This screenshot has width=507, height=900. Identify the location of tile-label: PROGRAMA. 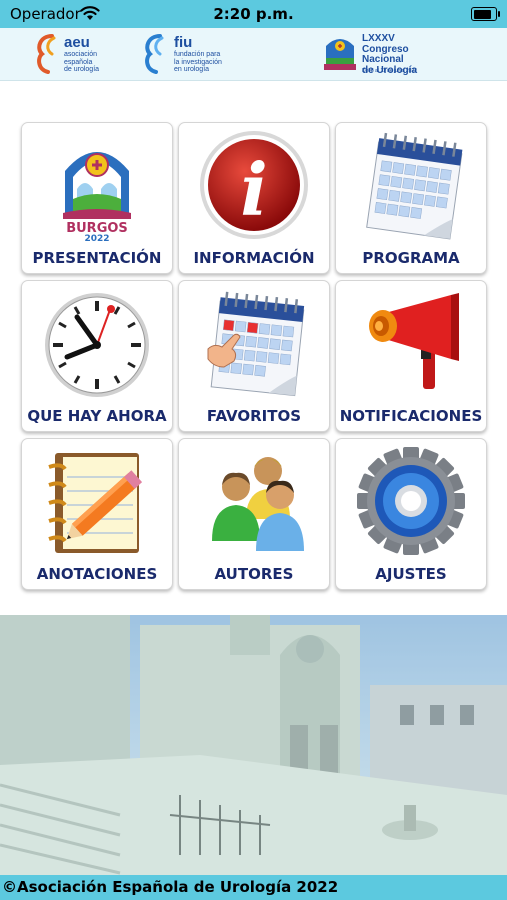
(411, 258).